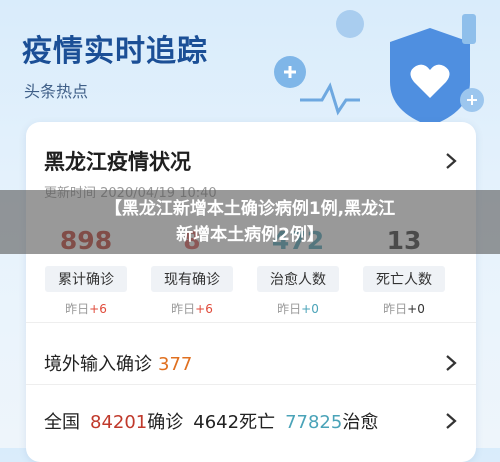 This screenshot has width=500, height=462. Describe the element at coordinates (216, 421) in the screenshot. I see `national-summary-row: 全国 84201确诊 4642死亡 77825治愈` at that location.